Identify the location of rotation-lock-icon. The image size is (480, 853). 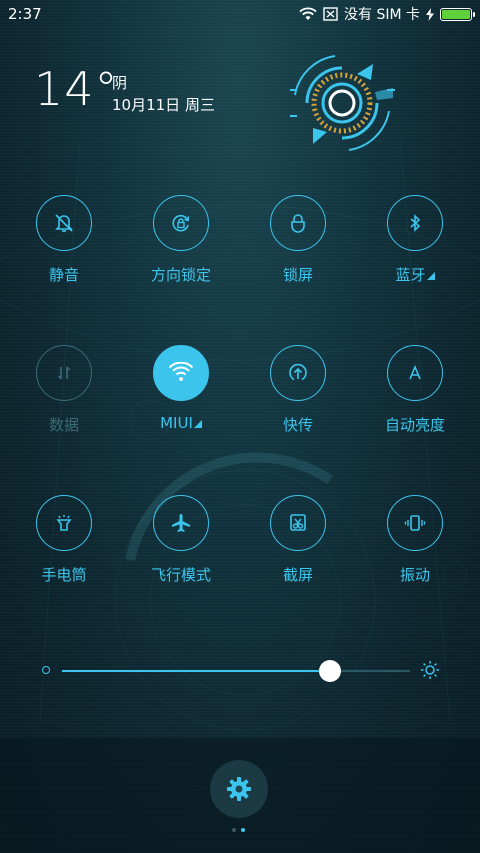
(181, 223).